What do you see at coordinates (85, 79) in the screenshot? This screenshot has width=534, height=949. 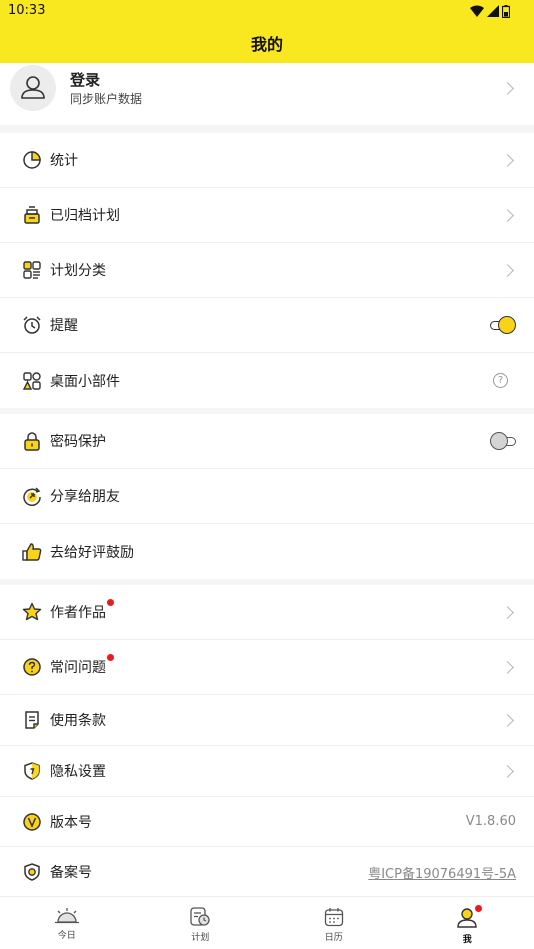 I see `login-label: 登录` at bounding box center [85, 79].